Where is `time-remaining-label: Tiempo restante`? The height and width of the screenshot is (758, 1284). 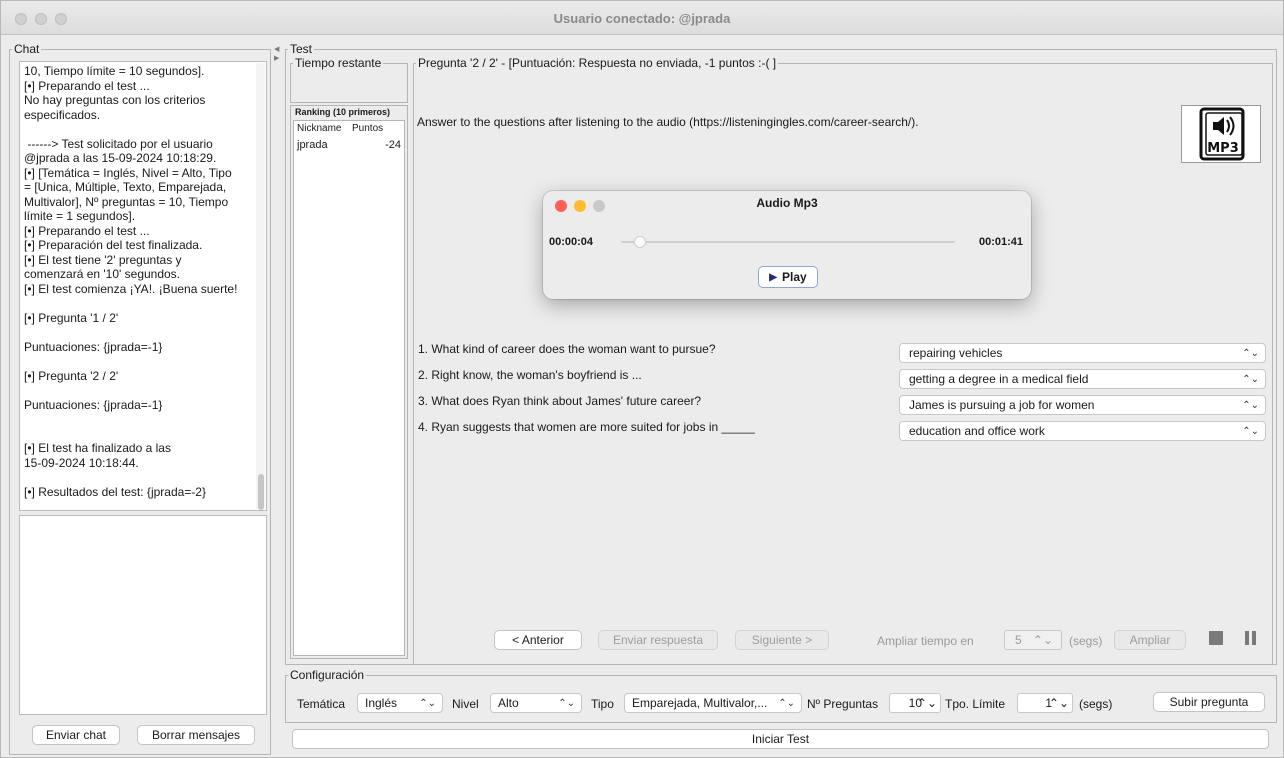 time-remaining-label: Tiempo restante is located at coordinates (338, 63).